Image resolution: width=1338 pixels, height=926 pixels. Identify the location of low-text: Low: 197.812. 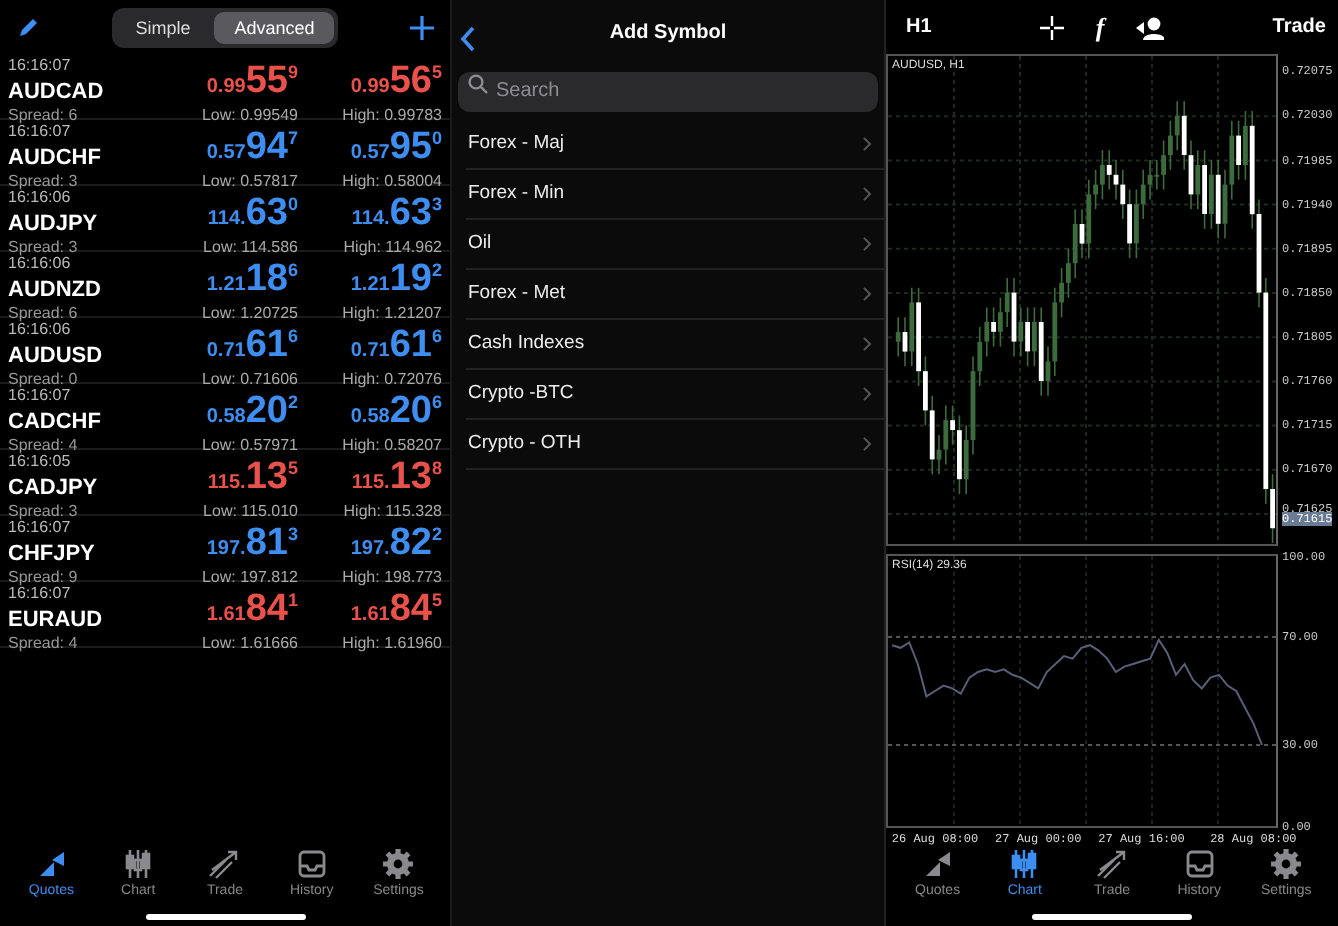
(249, 578).